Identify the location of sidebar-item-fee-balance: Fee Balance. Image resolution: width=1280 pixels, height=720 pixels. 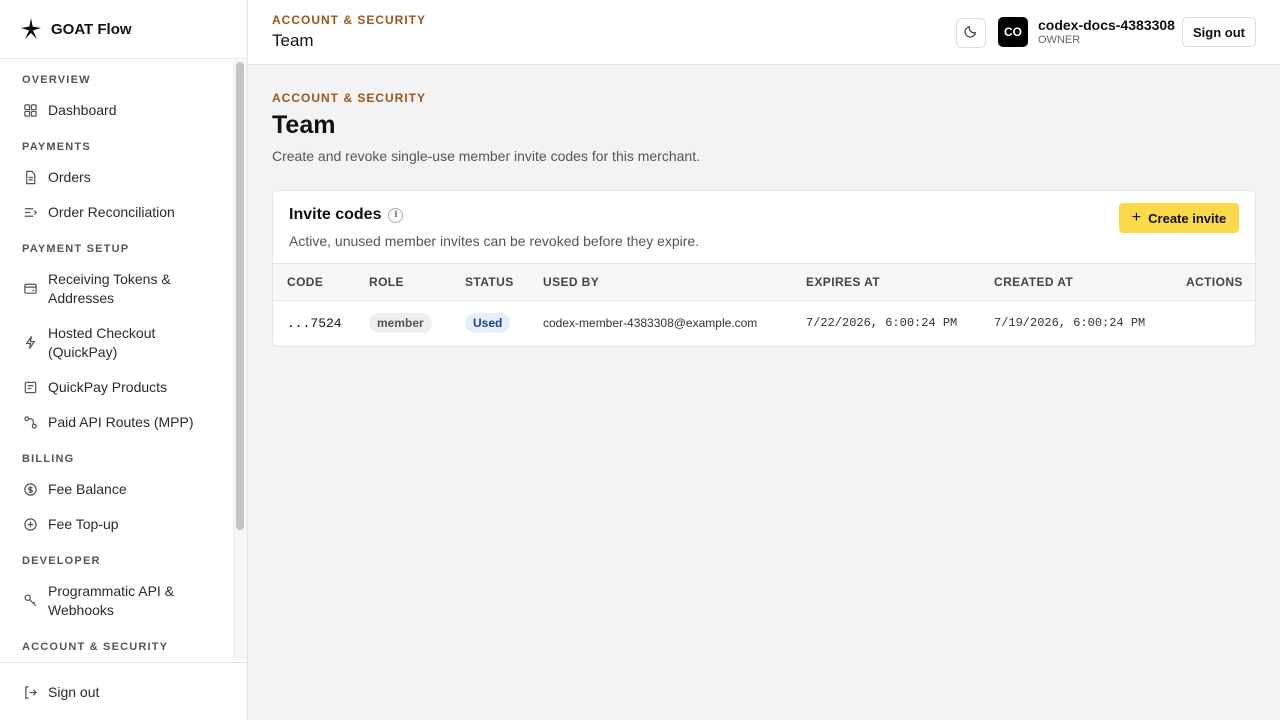
(68, 489).